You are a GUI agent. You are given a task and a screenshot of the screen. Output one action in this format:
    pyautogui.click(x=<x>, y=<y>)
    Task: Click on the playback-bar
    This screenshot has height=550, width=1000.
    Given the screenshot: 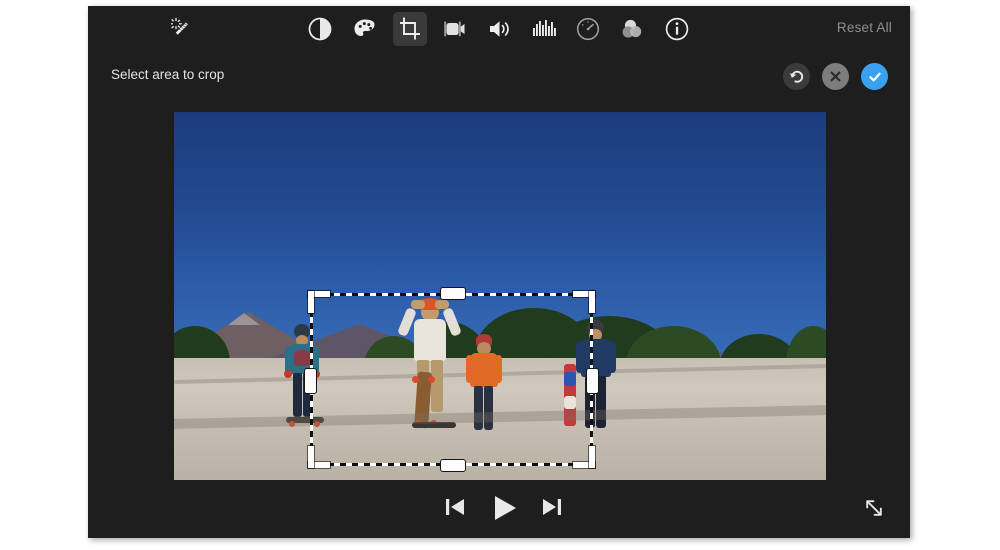 What is the action you would take?
    pyautogui.click(x=499, y=509)
    